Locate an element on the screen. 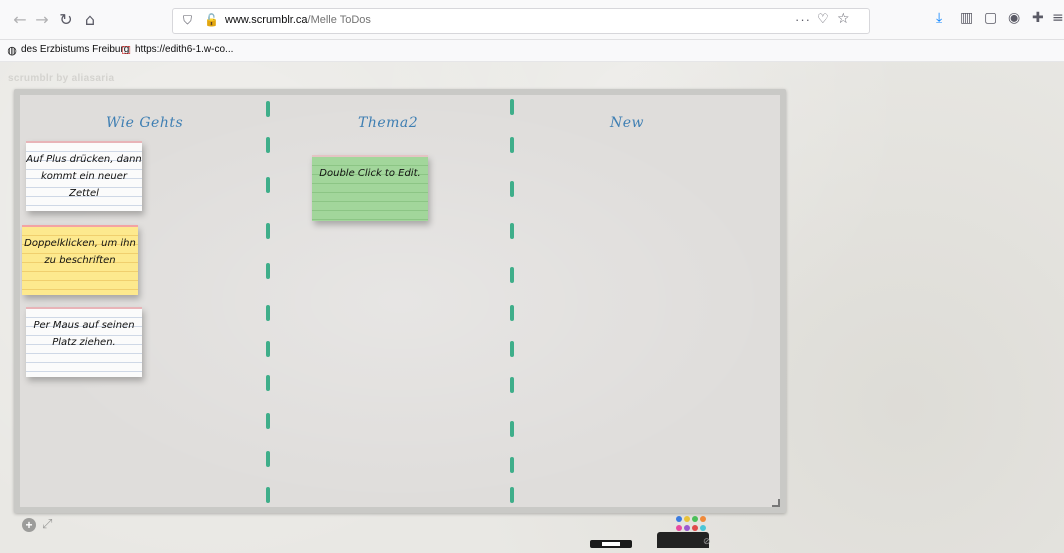 The image size is (1064, 553). globe-icon: ◍ is located at coordinates (12, 50).